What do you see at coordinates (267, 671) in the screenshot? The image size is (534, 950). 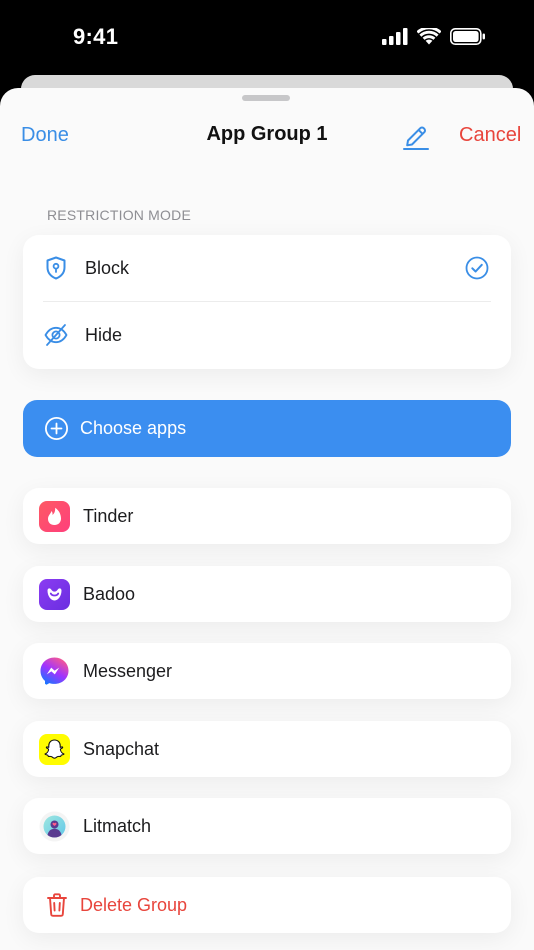 I see `app-row-messenger: Messenger` at bounding box center [267, 671].